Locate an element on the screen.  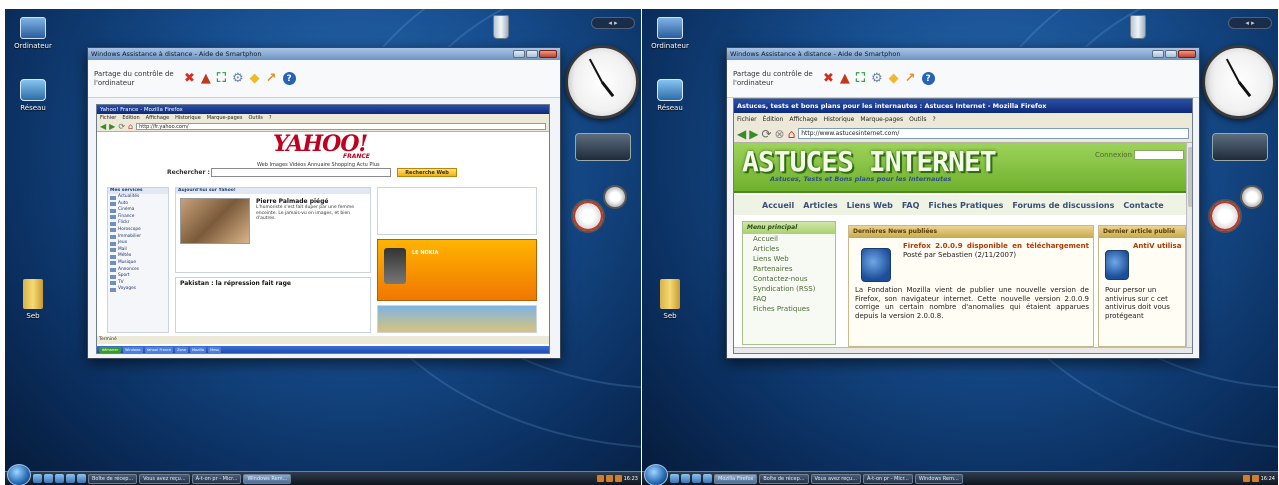
menu-link: Liens Web is located at coordinates (789, 259).